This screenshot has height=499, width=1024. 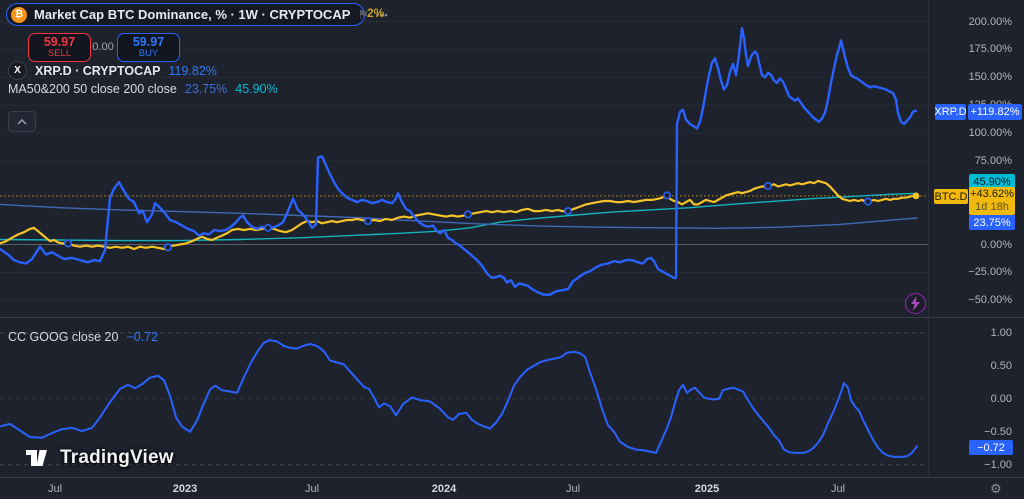 I want to click on price-axis-tick: 200.00%, so click(x=990, y=21).